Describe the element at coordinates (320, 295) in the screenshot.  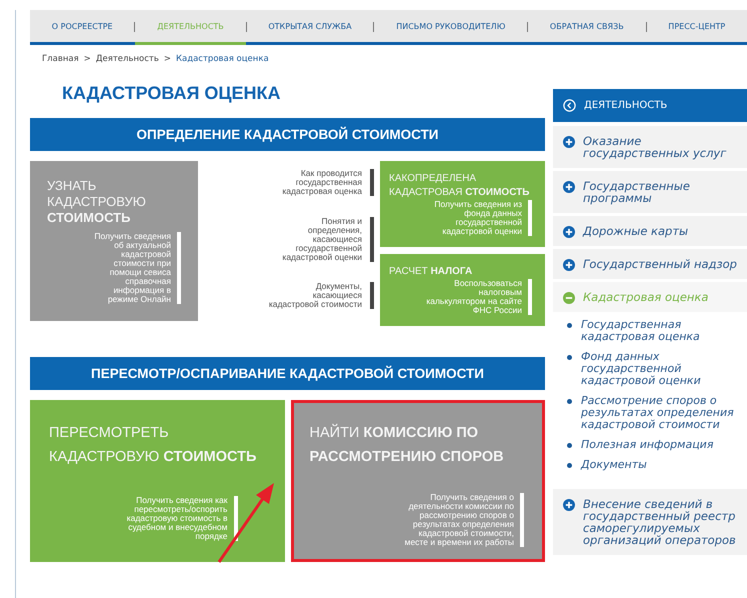
I see `info-link: Документы, касающиеся кадастровой стоимости` at that location.